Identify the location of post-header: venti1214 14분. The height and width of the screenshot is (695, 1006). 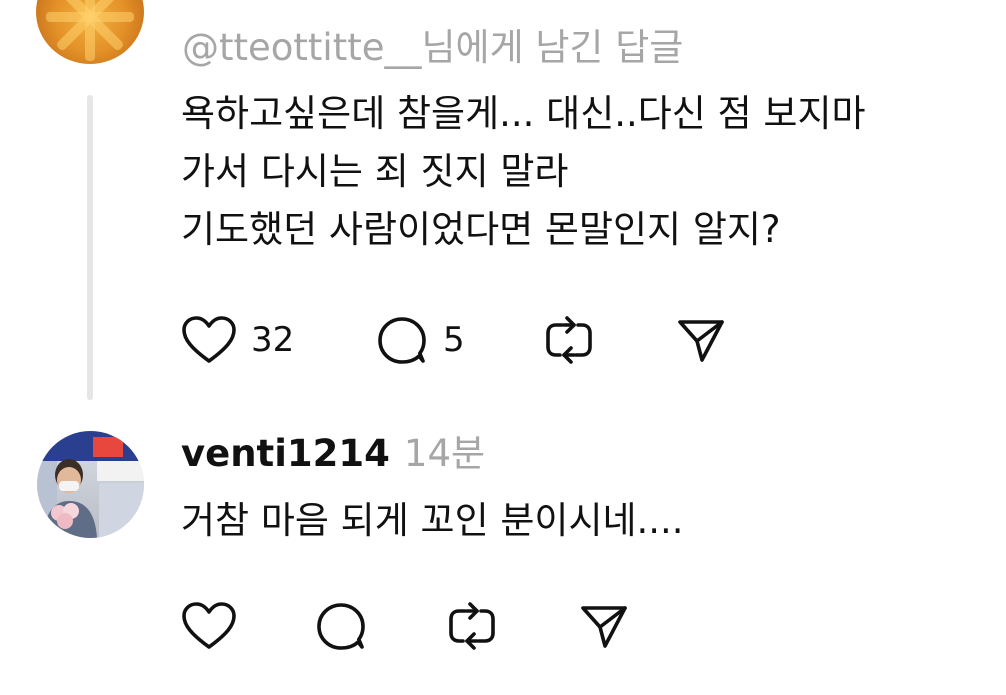
(333, 450).